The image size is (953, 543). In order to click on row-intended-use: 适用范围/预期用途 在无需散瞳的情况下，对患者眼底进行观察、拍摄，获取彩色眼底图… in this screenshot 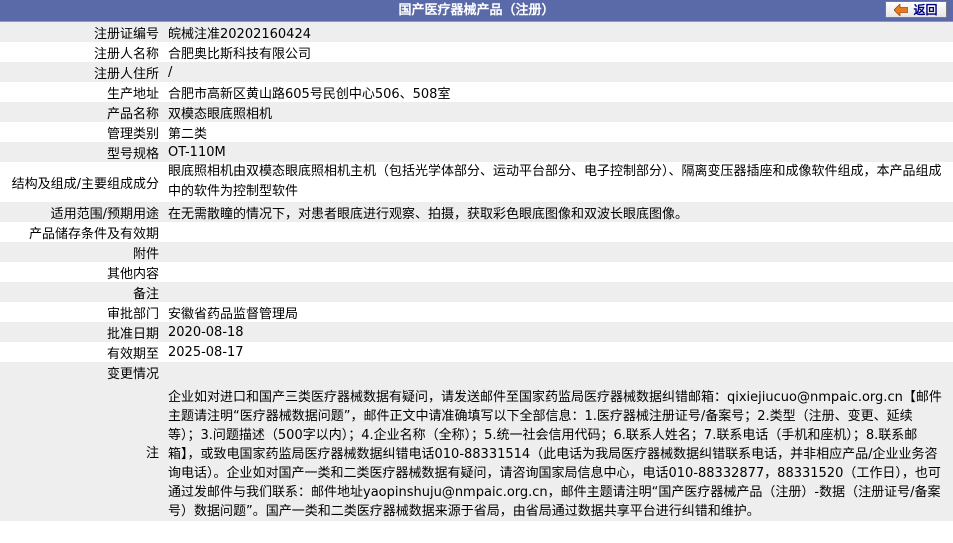, I will do `click(476, 212)`.